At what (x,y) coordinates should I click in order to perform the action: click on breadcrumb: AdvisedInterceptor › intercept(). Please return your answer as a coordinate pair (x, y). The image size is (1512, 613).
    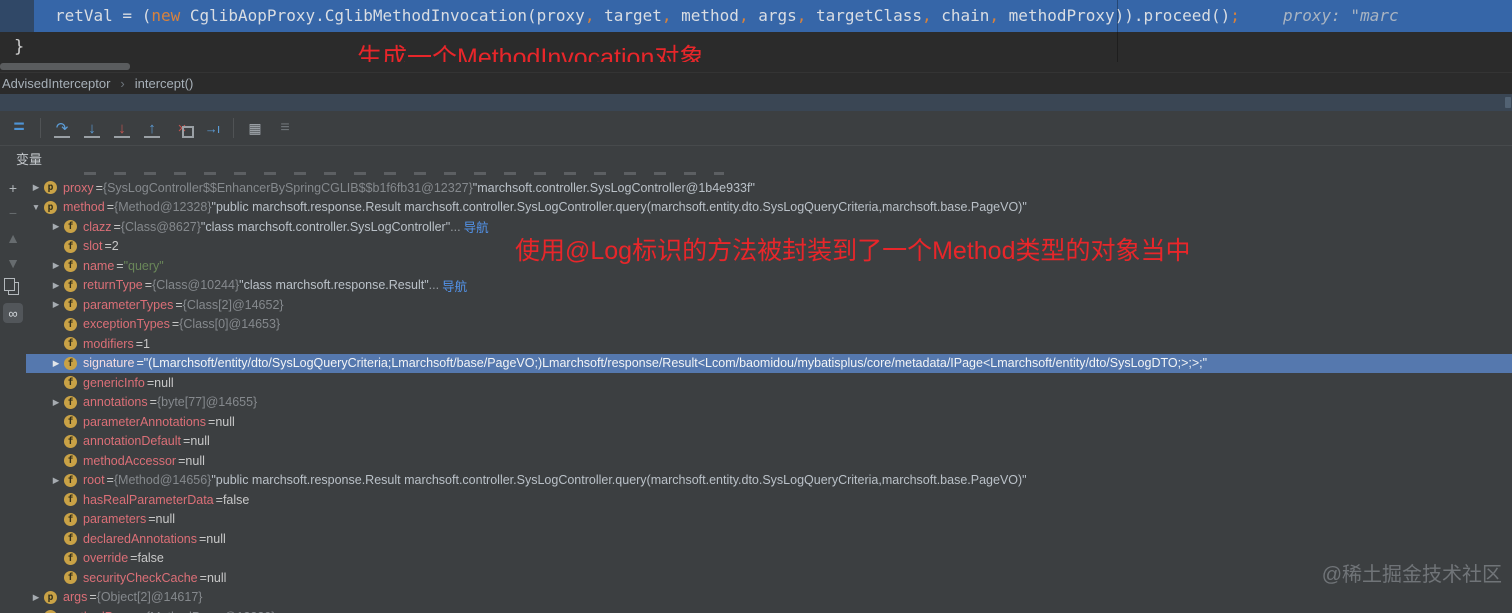
    Looking at the image, I should click on (756, 83).